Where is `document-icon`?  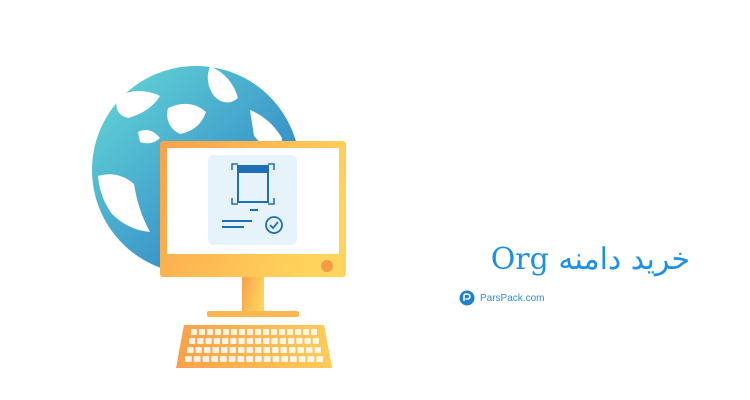
document-icon is located at coordinates (252, 200).